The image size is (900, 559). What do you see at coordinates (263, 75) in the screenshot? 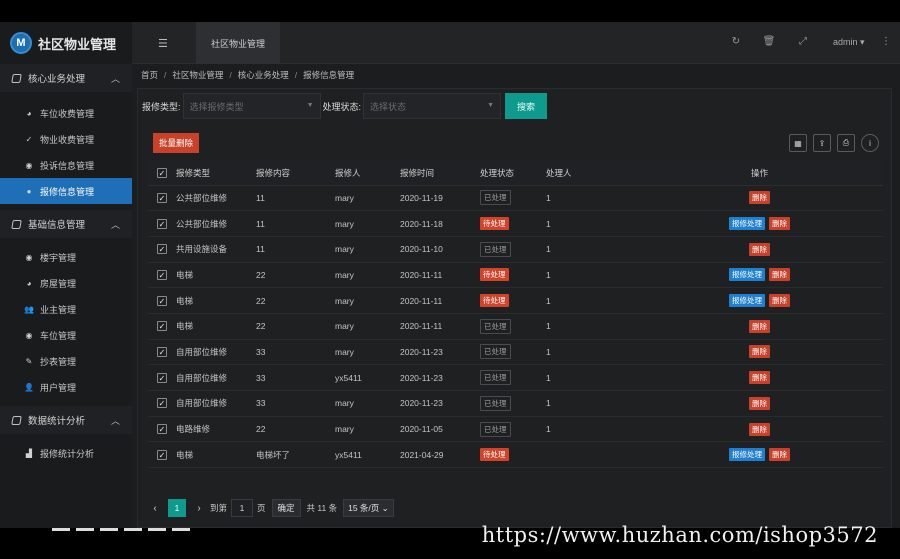
I see `breadcrumb-item: 核心业务处理` at bounding box center [263, 75].